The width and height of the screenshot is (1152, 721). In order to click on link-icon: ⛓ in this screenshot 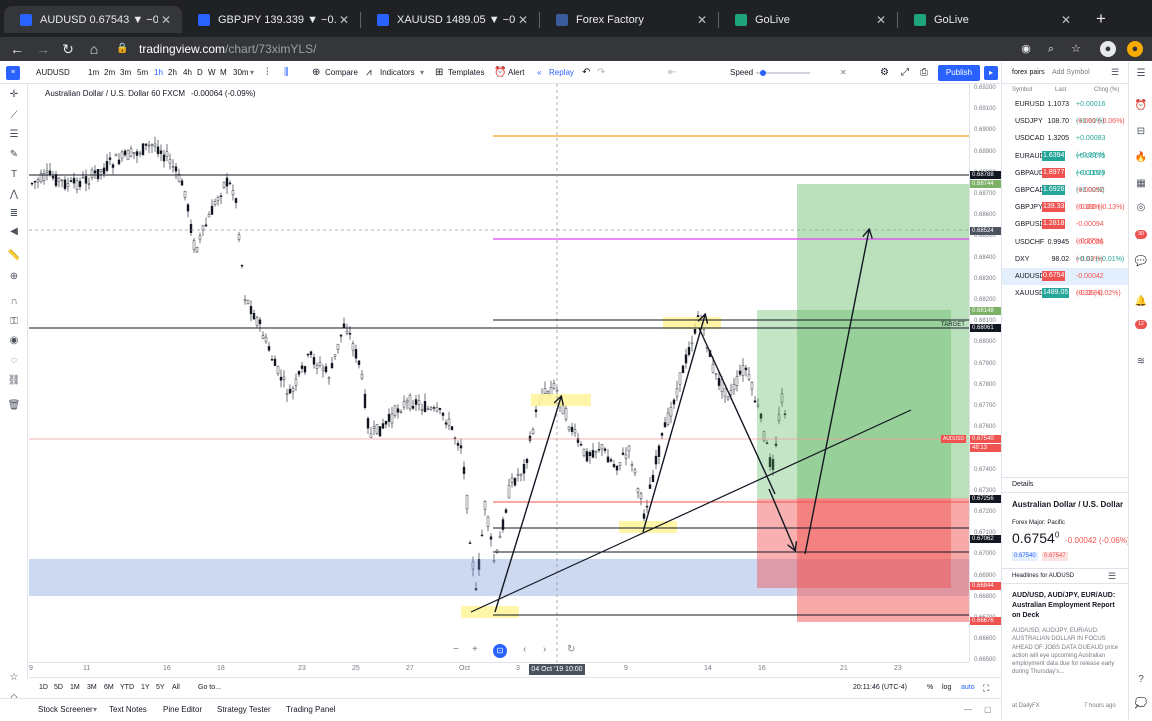, I will do `click(14, 381)`.